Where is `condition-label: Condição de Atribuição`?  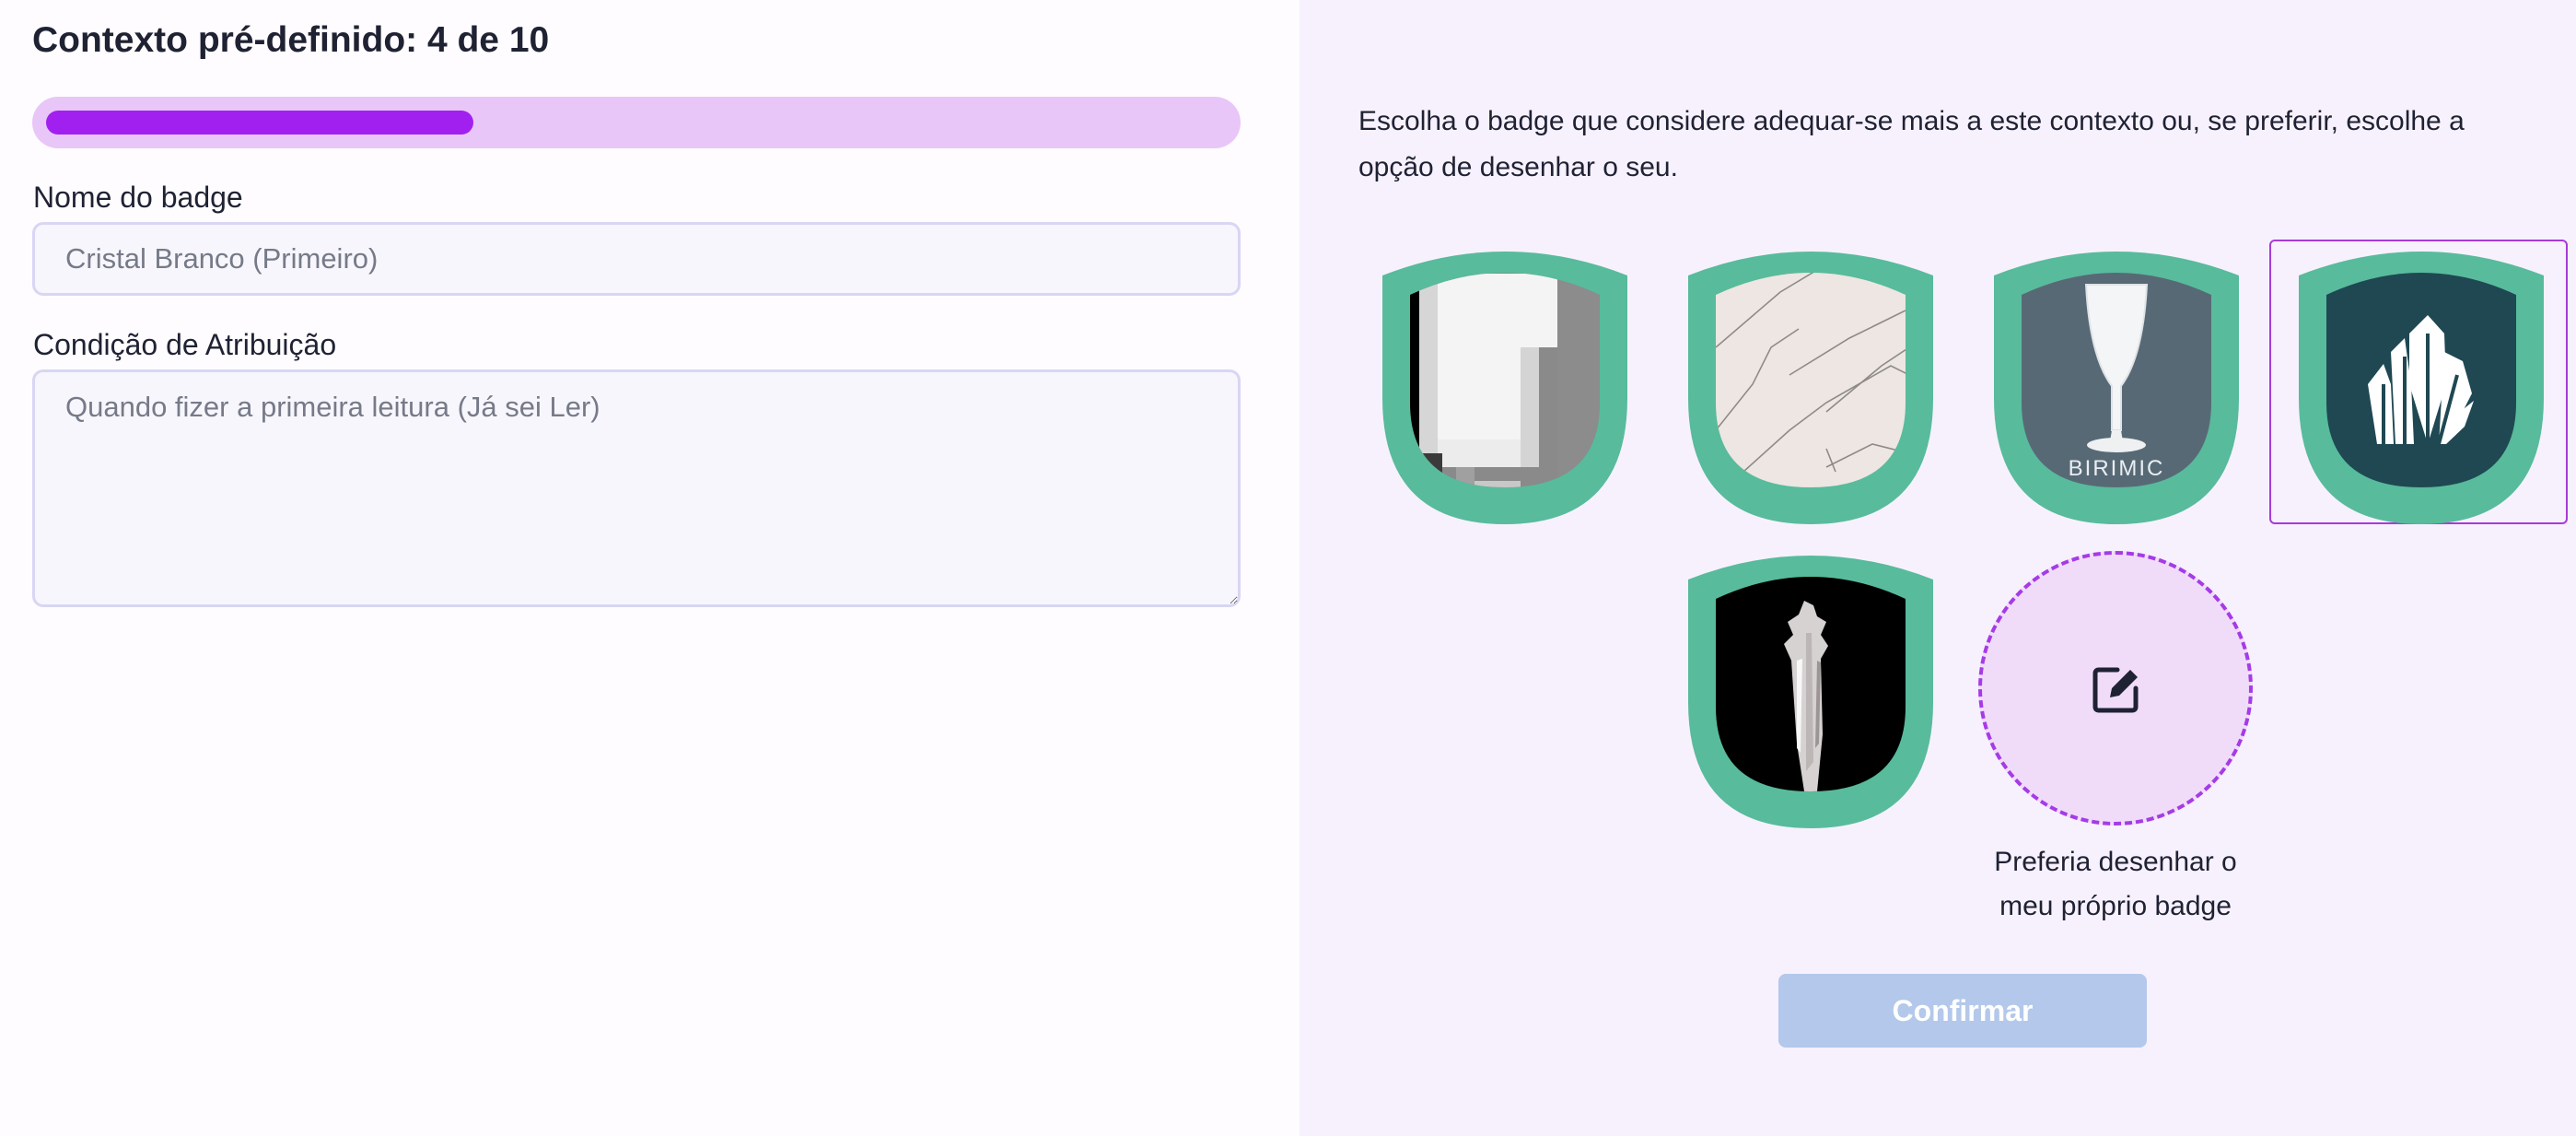 condition-label: Condição de Atribuição is located at coordinates (185, 344).